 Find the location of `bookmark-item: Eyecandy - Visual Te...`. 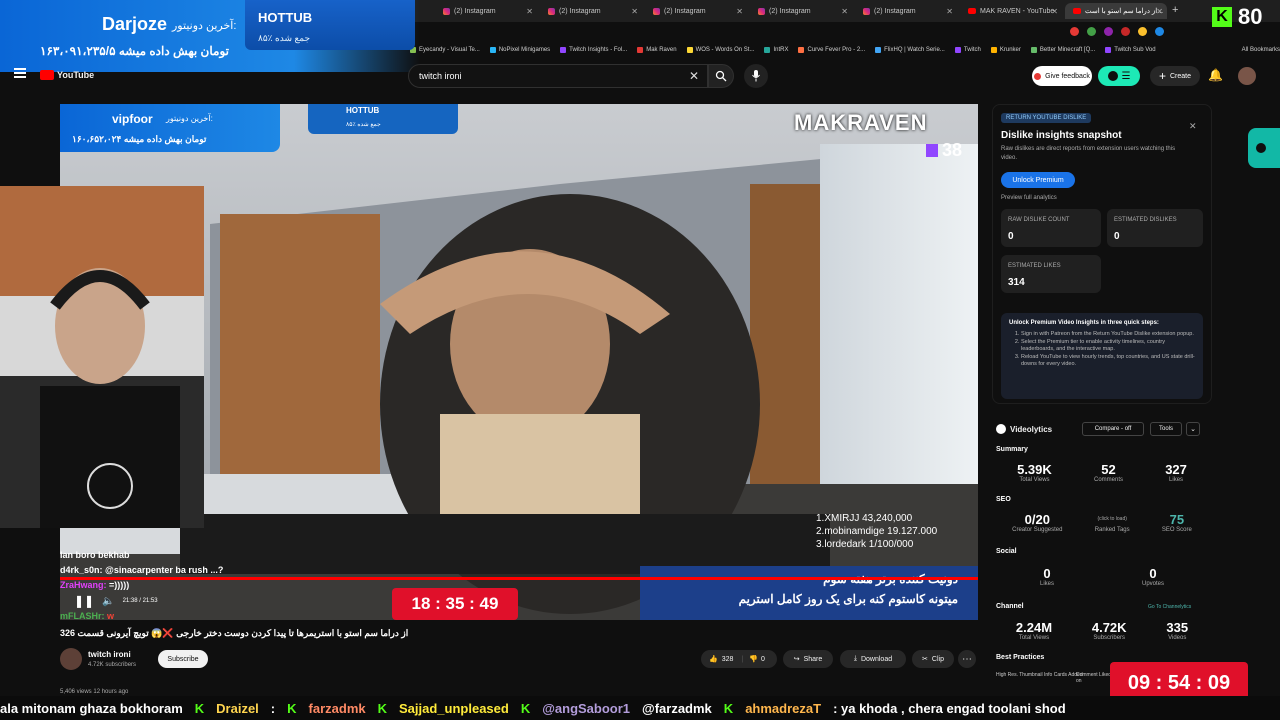

bookmark-item: Eyecandy - Visual Te... is located at coordinates (445, 50).